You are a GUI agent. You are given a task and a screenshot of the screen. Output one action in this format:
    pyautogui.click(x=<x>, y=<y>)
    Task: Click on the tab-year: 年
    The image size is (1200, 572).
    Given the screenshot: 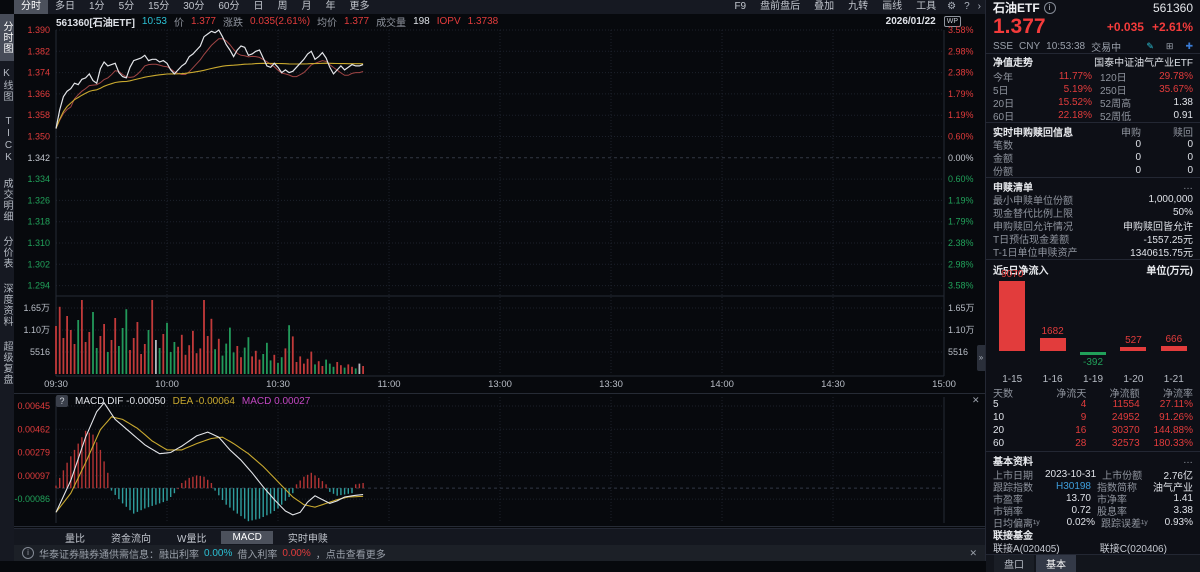 What is the action you would take?
    pyautogui.click(x=331, y=7)
    